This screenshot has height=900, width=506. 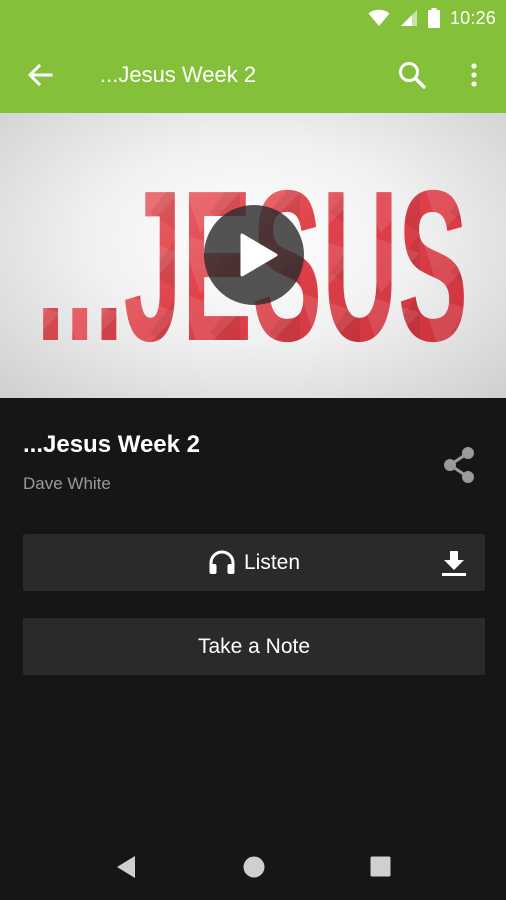 What do you see at coordinates (253, 18) in the screenshot?
I see `status-bar: 10:26` at bounding box center [253, 18].